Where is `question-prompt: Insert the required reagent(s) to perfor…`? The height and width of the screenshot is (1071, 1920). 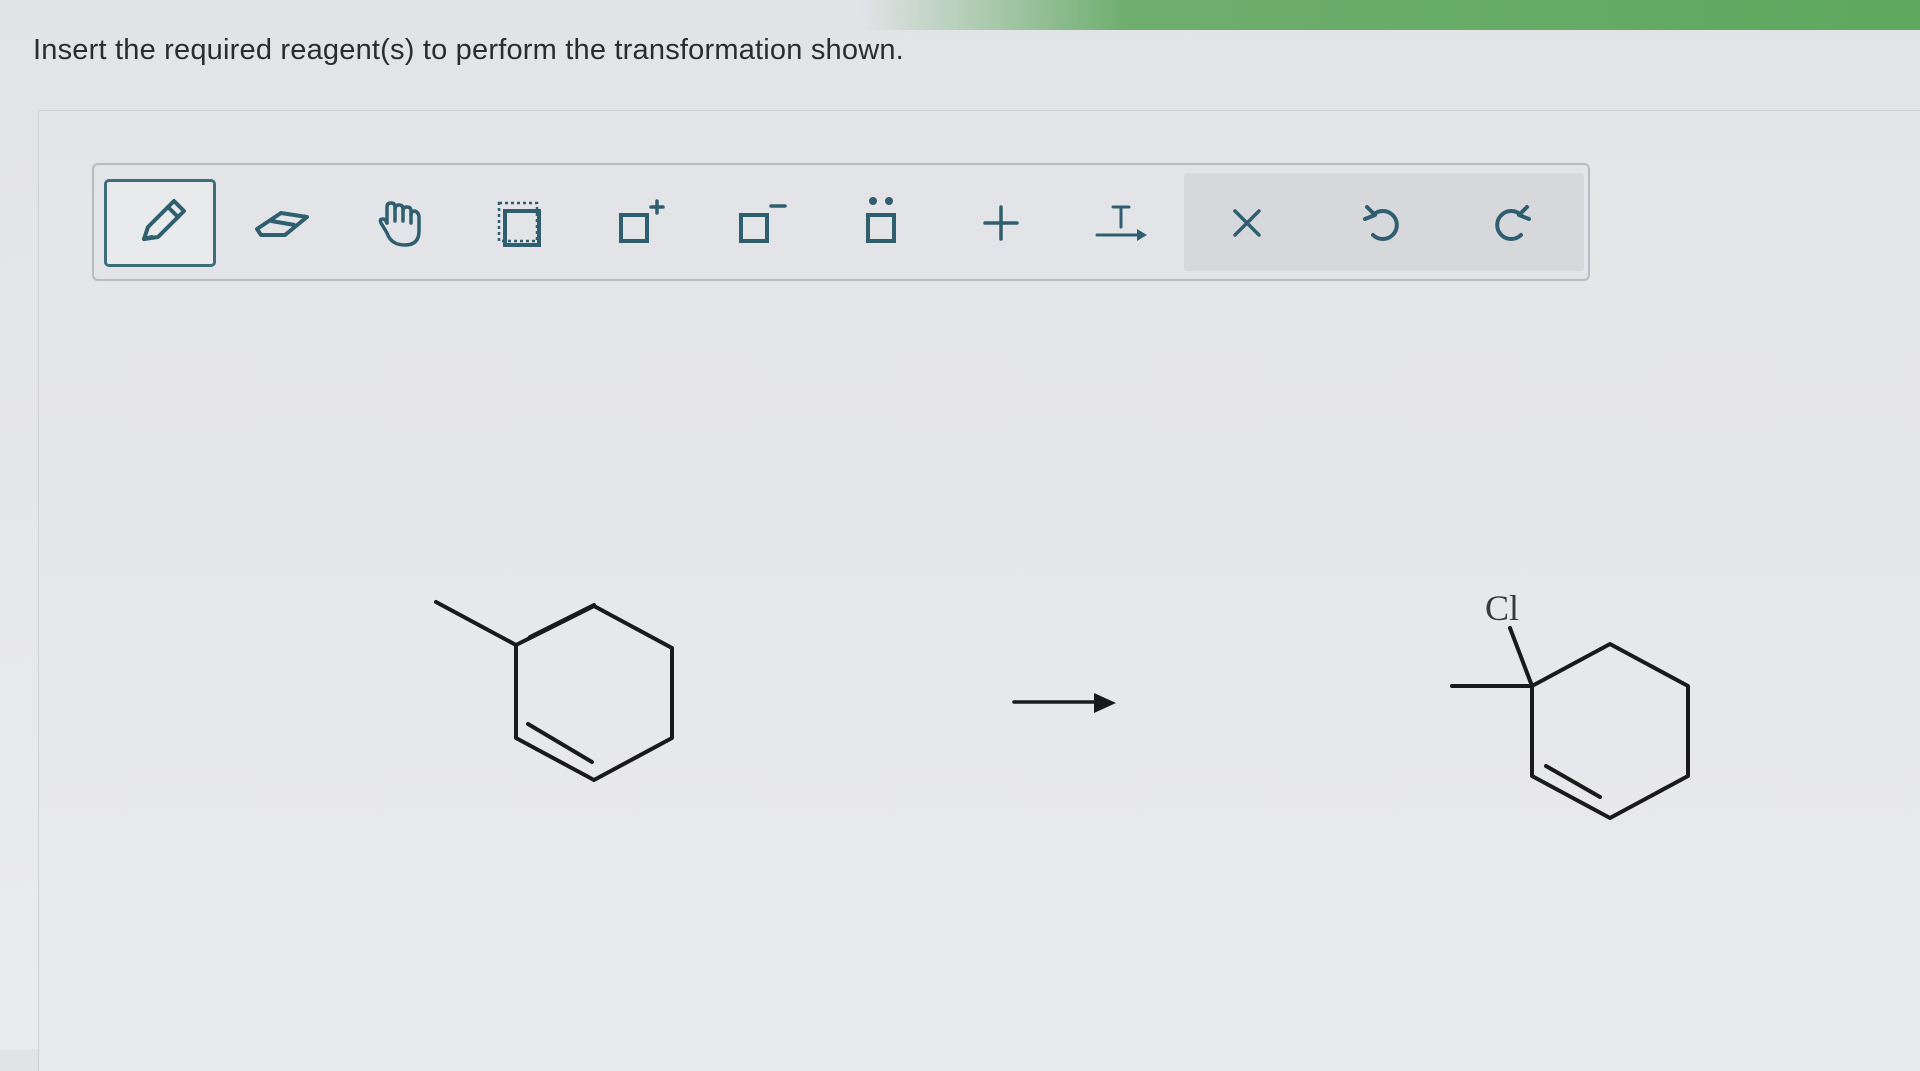 question-prompt: Insert the required reagent(s) to perfor… is located at coordinates (468, 50).